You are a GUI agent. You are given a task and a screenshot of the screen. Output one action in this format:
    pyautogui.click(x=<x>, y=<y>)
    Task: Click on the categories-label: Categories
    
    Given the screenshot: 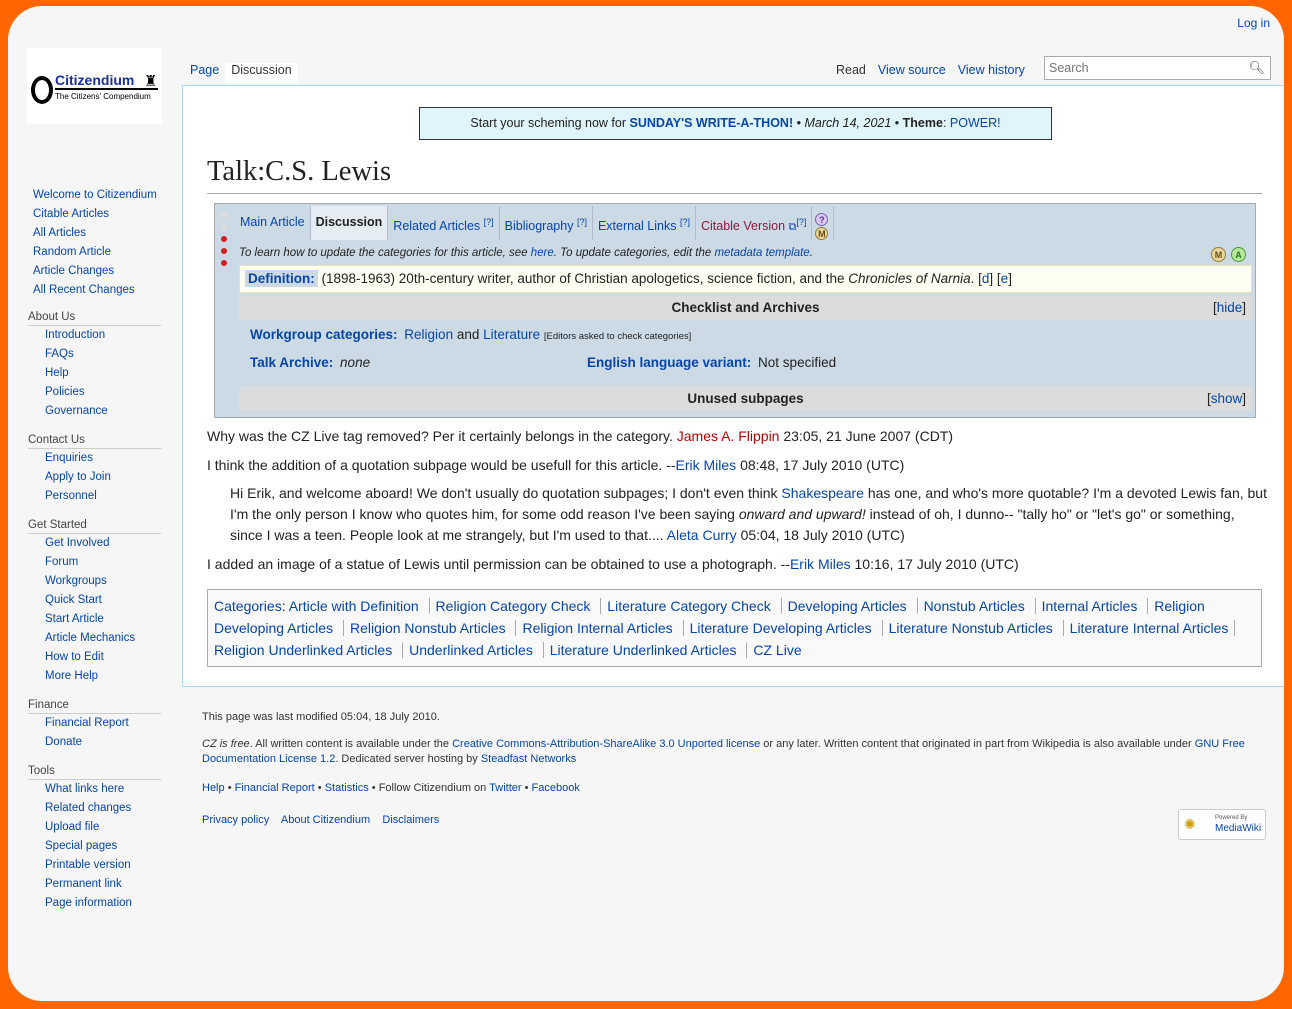 What is the action you would take?
    pyautogui.click(x=248, y=606)
    